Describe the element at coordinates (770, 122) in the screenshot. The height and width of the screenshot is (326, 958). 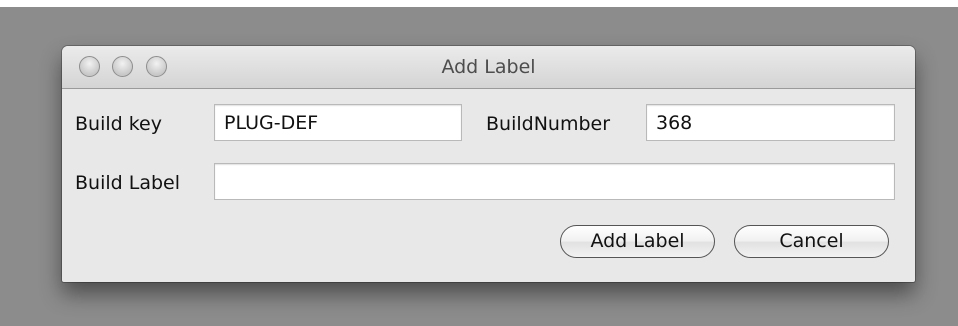
I see `build-number-field` at that location.